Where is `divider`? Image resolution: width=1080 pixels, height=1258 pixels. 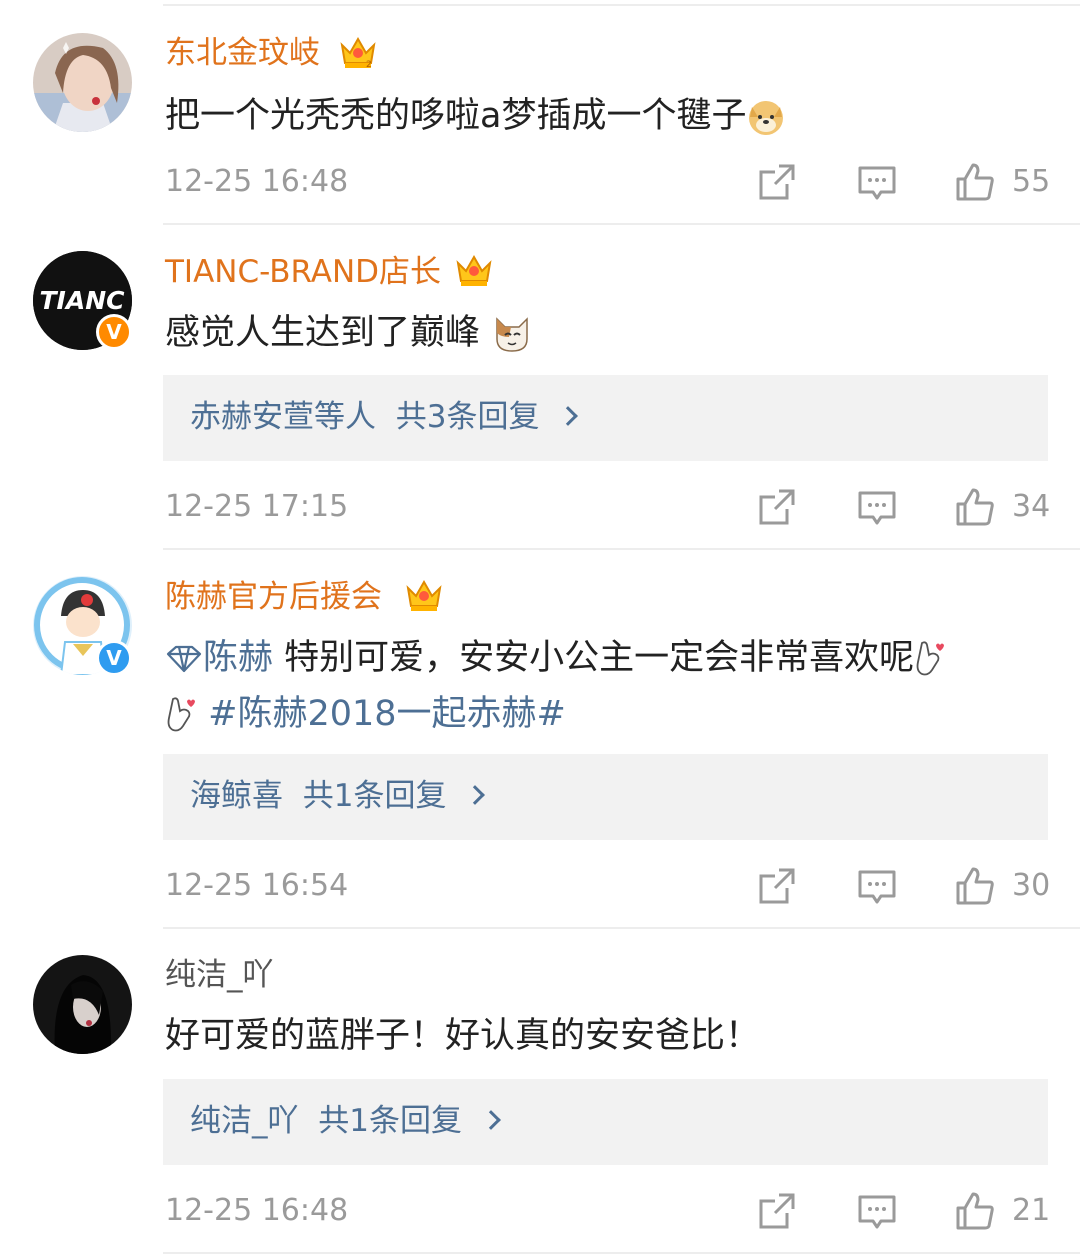
divider is located at coordinates (621, 1253).